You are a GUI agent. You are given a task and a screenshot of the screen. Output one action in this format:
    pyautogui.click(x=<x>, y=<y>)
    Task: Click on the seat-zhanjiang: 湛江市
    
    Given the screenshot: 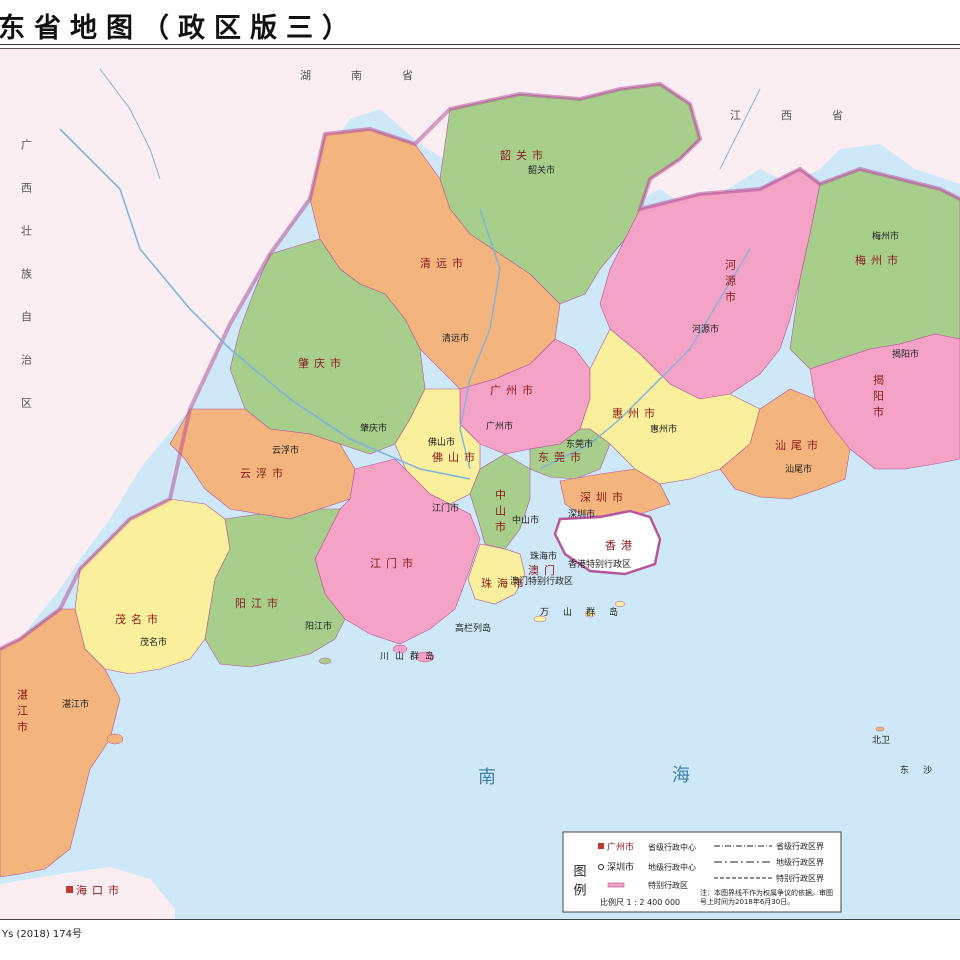 What is the action you would take?
    pyautogui.click(x=75, y=704)
    